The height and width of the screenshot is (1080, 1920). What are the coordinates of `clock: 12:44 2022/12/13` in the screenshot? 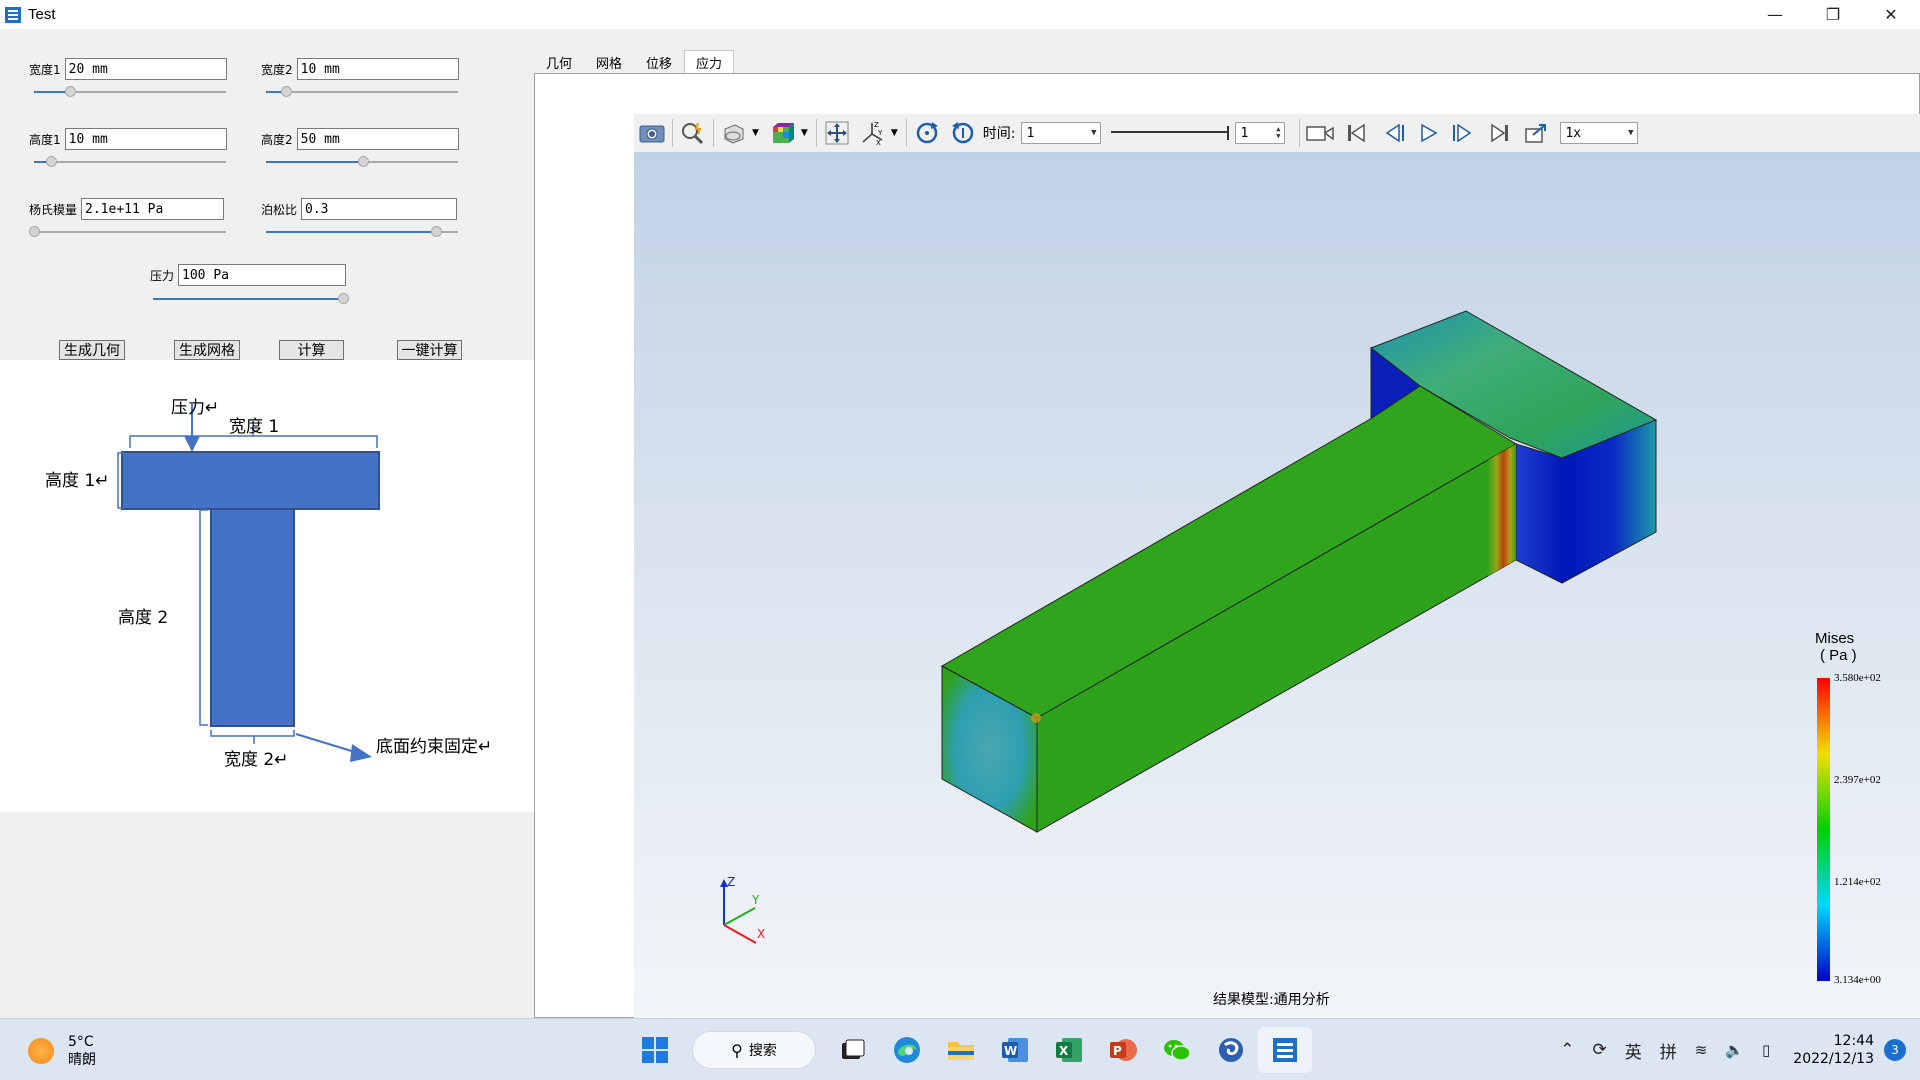 It's located at (1833, 1050).